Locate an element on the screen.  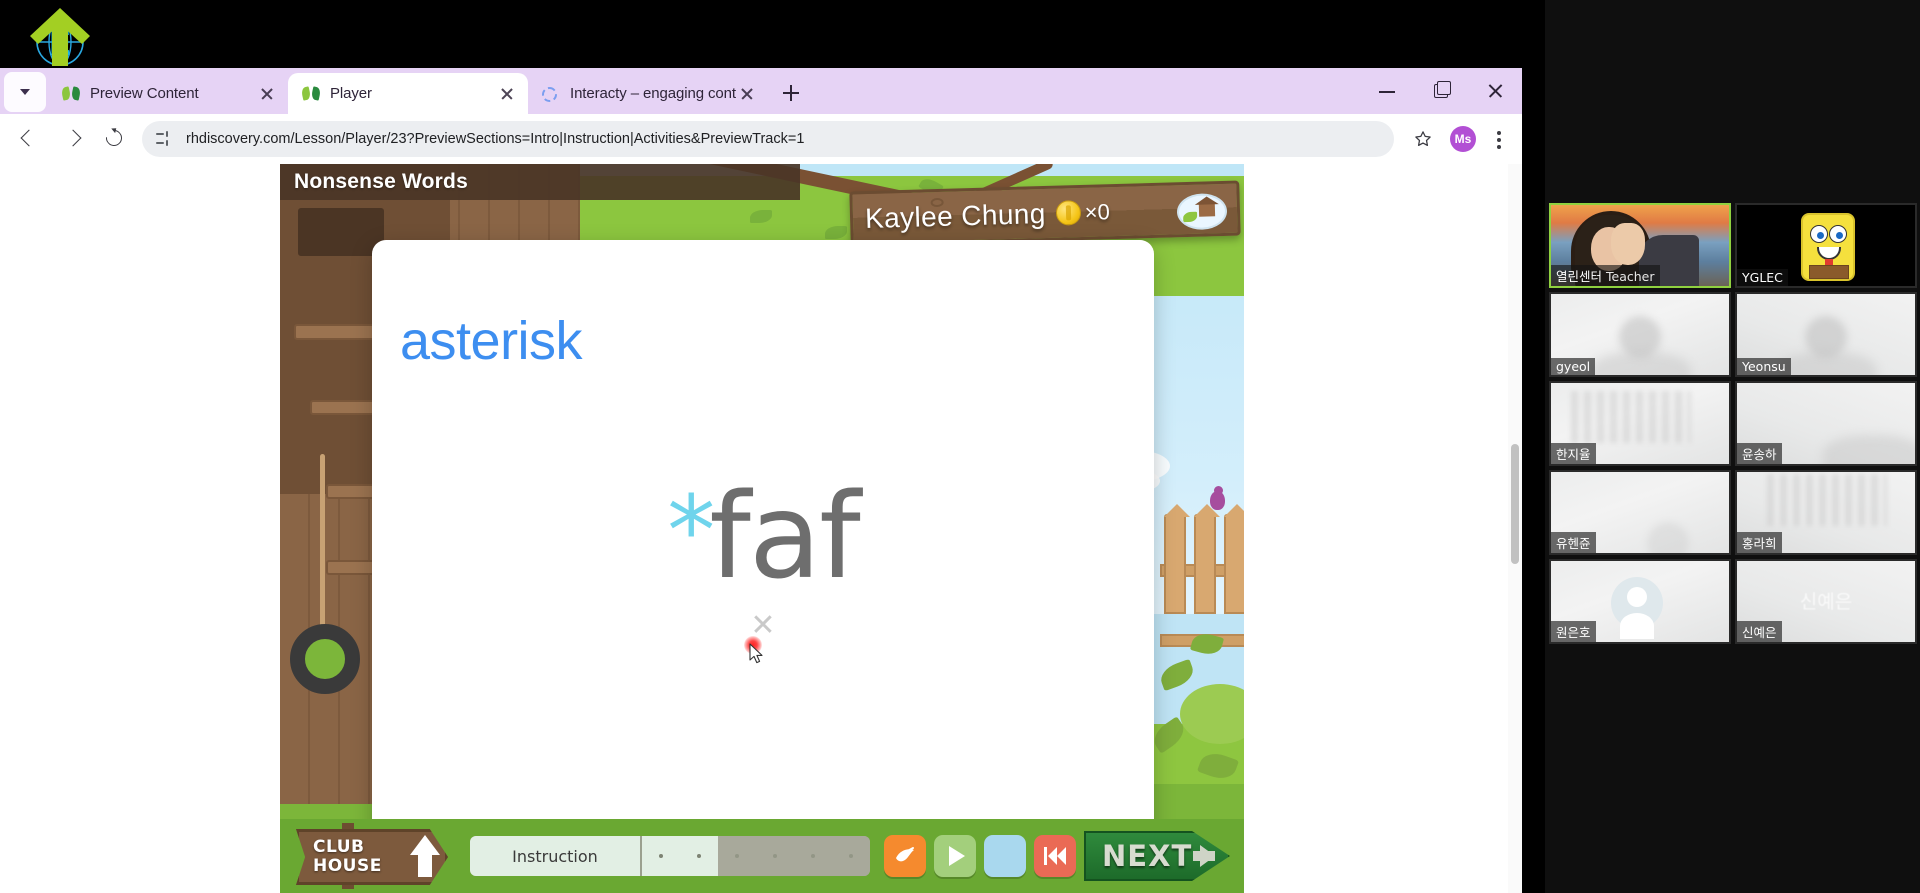
participant-name: Yeonsu is located at coordinates (1764, 366).